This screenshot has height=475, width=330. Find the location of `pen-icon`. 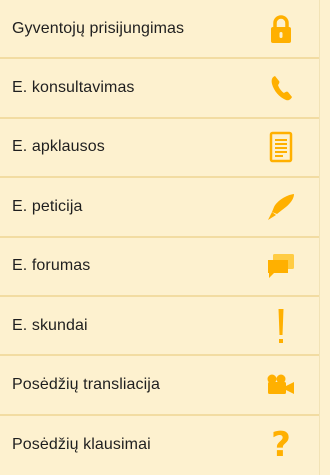

pen-icon is located at coordinates (281, 207).